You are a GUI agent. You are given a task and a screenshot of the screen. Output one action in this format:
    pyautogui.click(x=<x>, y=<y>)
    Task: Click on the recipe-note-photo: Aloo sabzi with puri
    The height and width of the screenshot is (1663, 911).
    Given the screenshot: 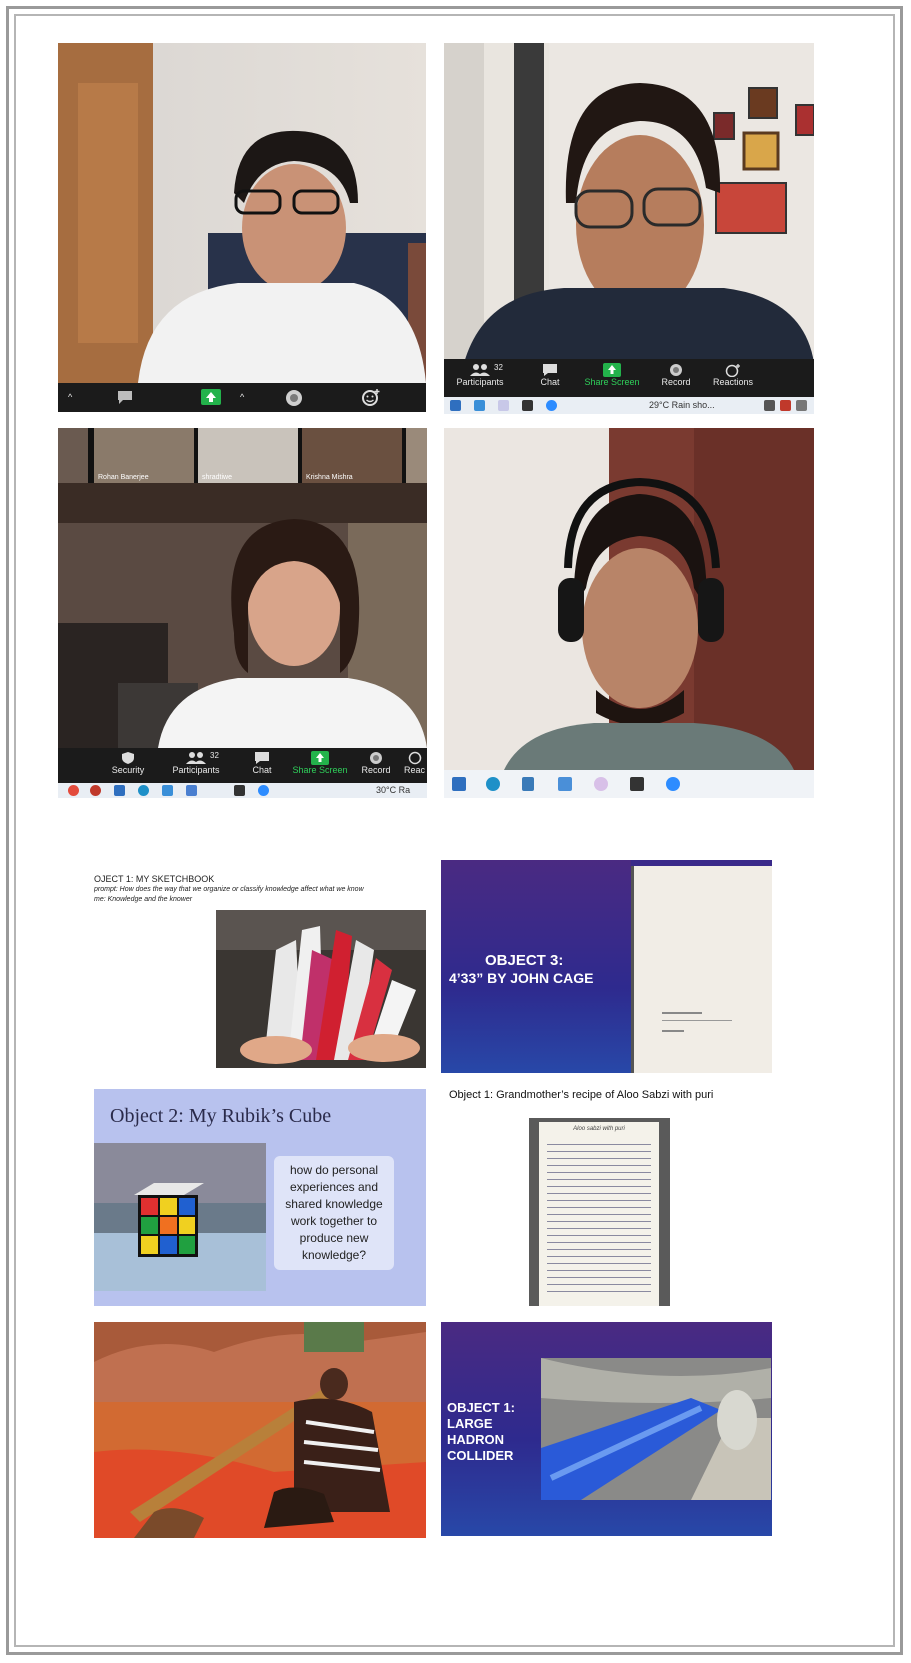 What is the action you would take?
    pyautogui.click(x=599, y=1212)
    